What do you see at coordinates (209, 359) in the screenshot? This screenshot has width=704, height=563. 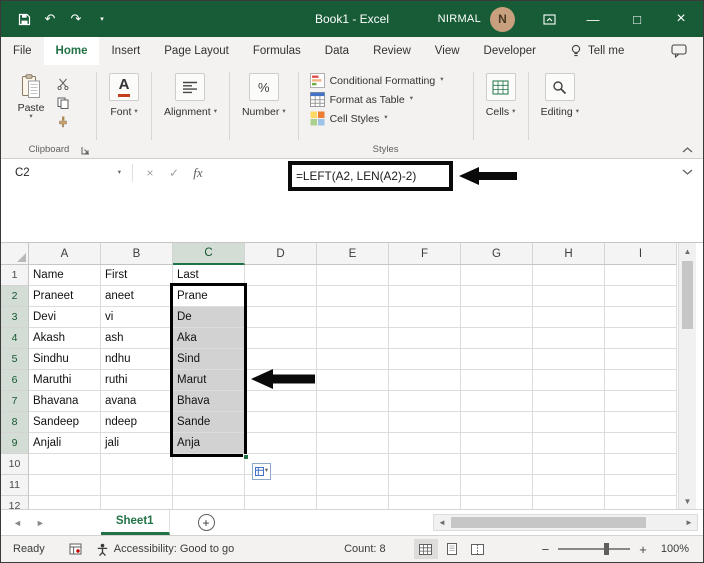 I see `cell-C5: Sind` at bounding box center [209, 359].